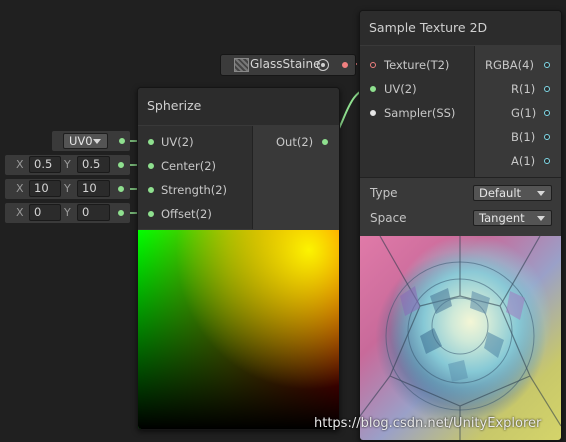 Image resolution: width=566 pixels, height=442 pixels. I want to click on space-label: Space, so click(388, 218).